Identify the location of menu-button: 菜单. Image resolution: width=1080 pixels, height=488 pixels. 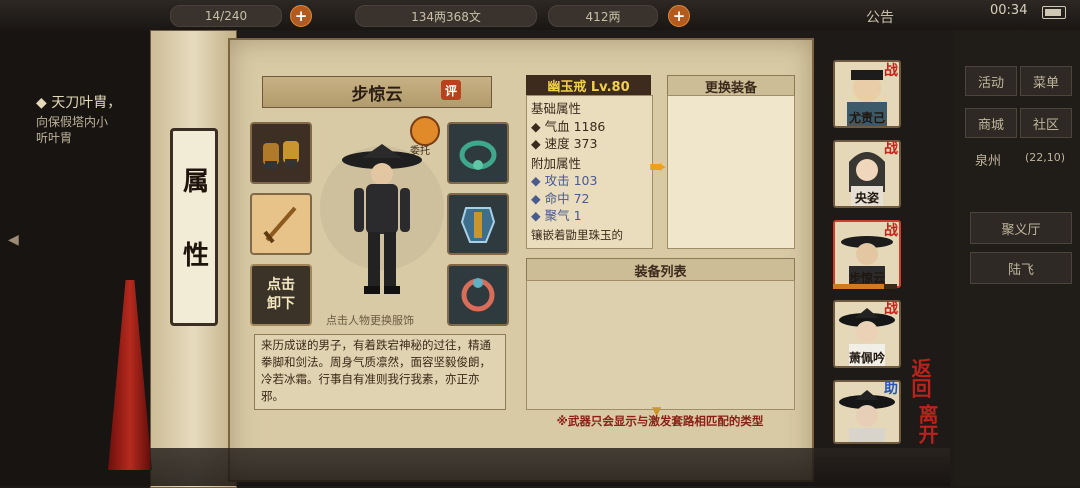
(1046, 81).